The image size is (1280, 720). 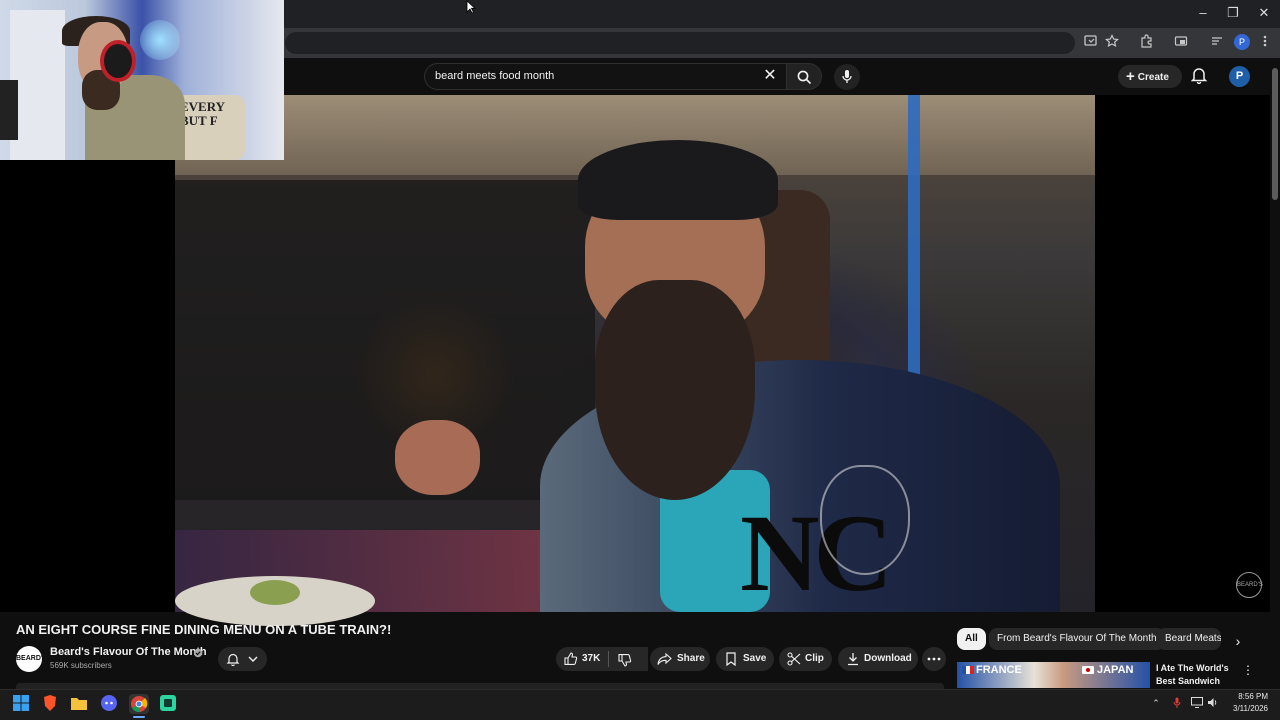 I want to click on search-input: beard meets food month, so click(x=605, y=76).